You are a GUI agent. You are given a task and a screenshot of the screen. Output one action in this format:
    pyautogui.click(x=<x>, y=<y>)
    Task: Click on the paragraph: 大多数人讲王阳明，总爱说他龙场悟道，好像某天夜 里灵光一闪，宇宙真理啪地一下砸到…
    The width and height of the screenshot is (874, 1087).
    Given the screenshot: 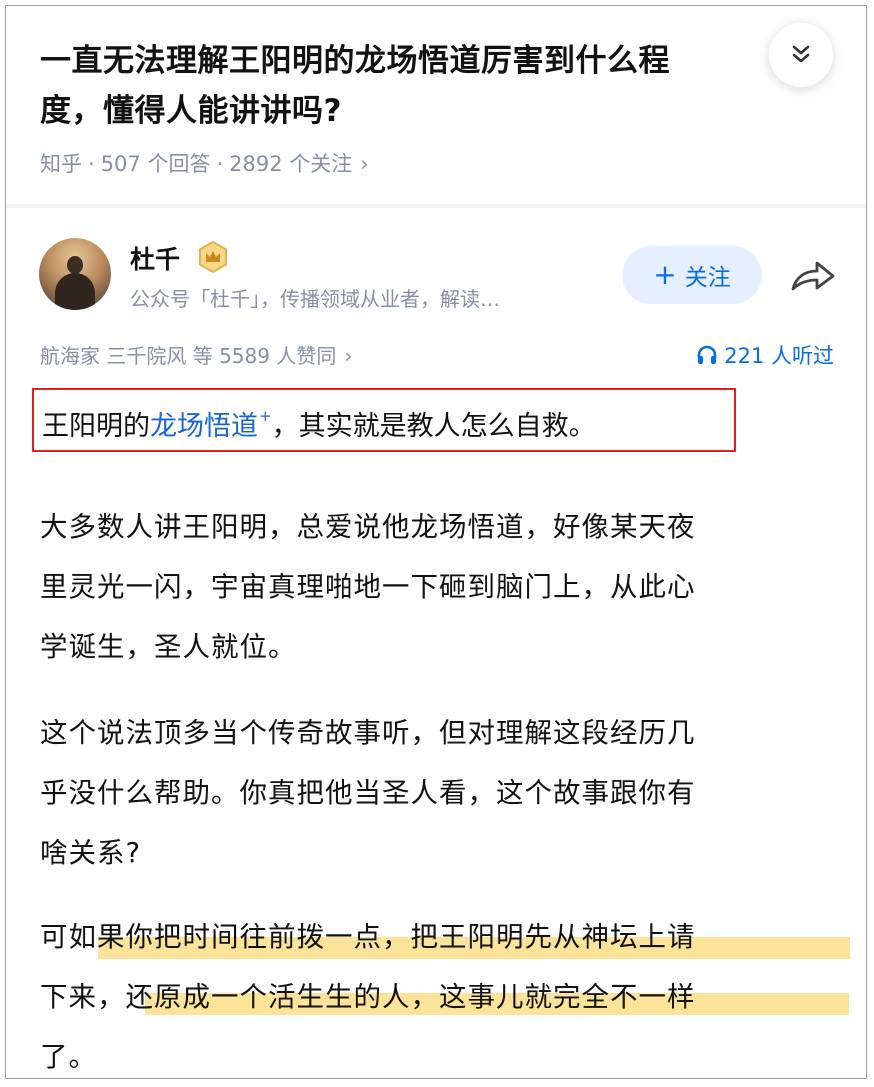 What is the action you would take?
    pyautogui.click(x=368, y=587)
    